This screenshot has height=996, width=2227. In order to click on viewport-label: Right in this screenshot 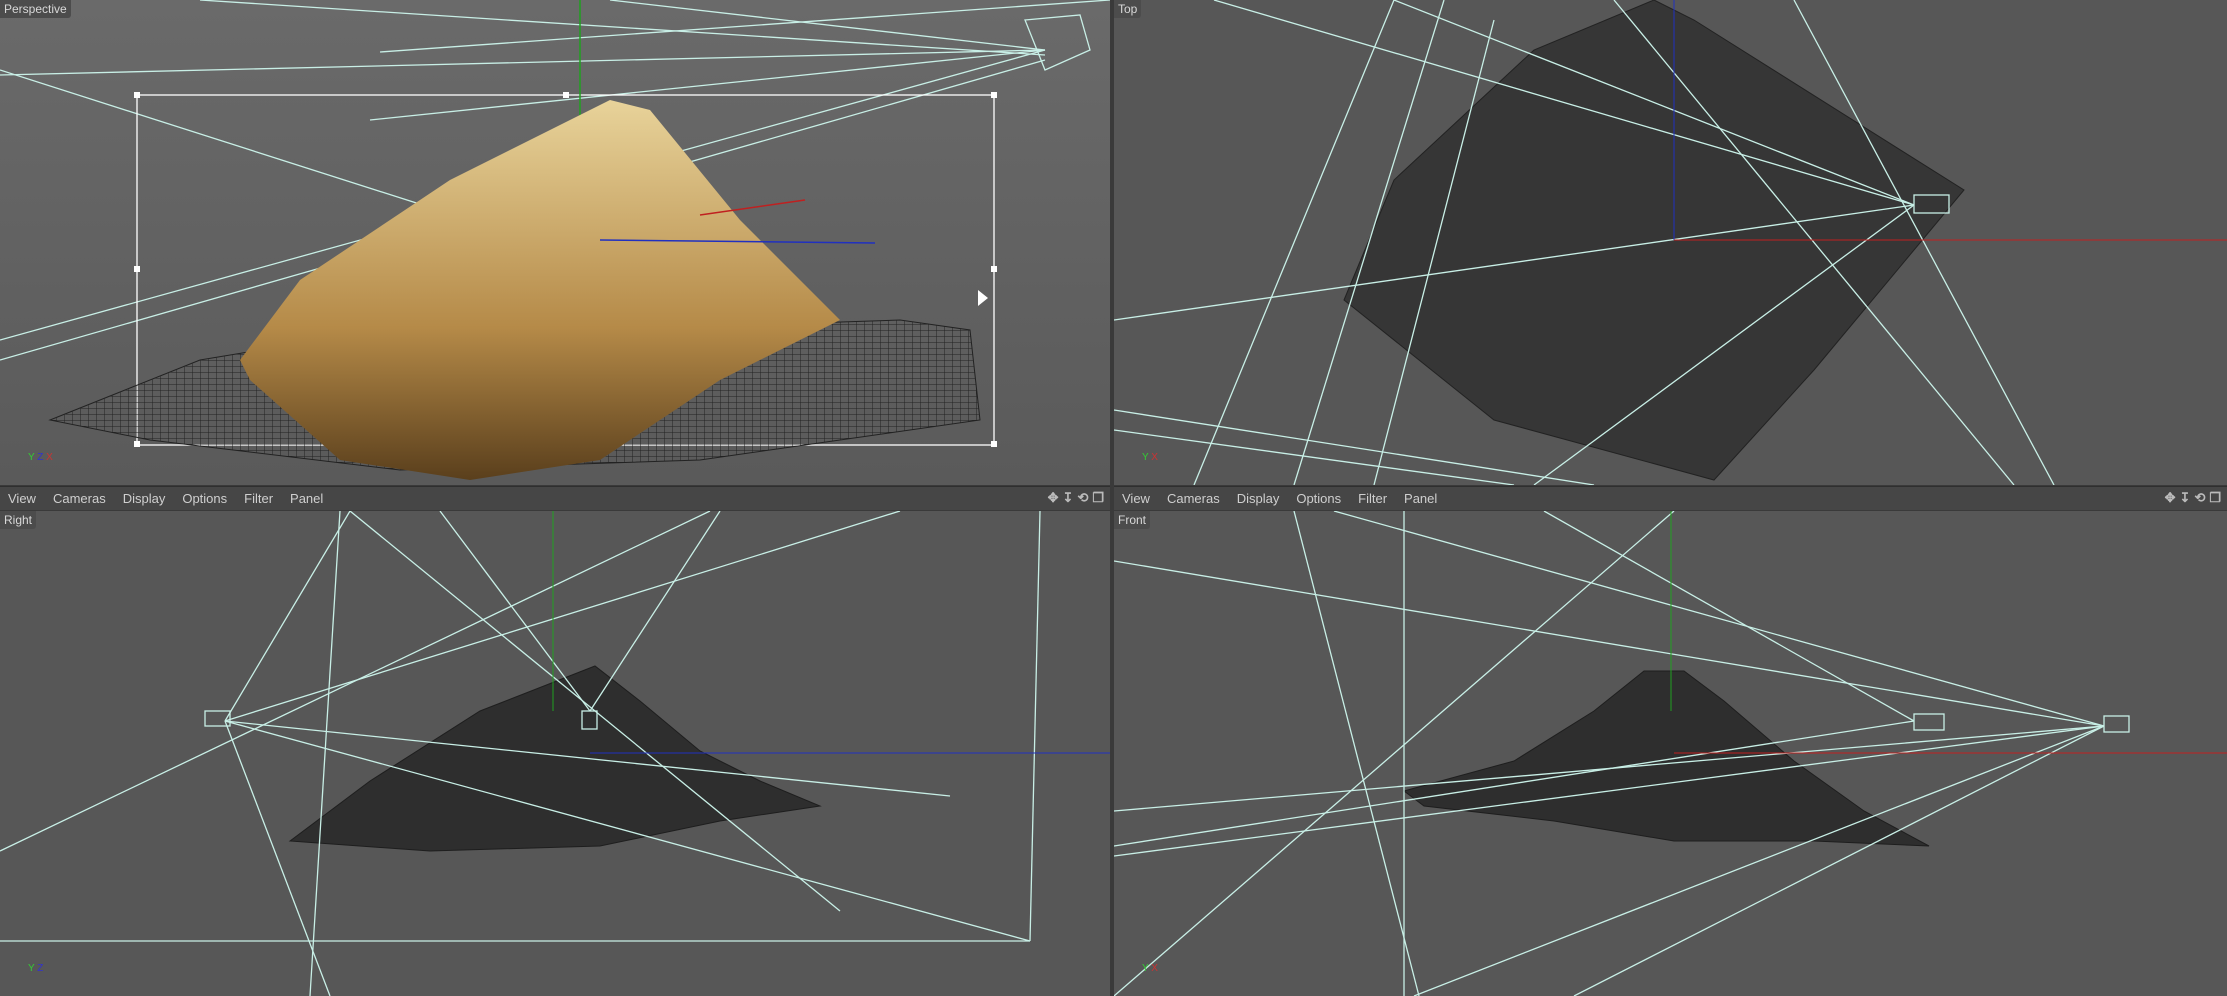, I will do `click(18, 520)`.